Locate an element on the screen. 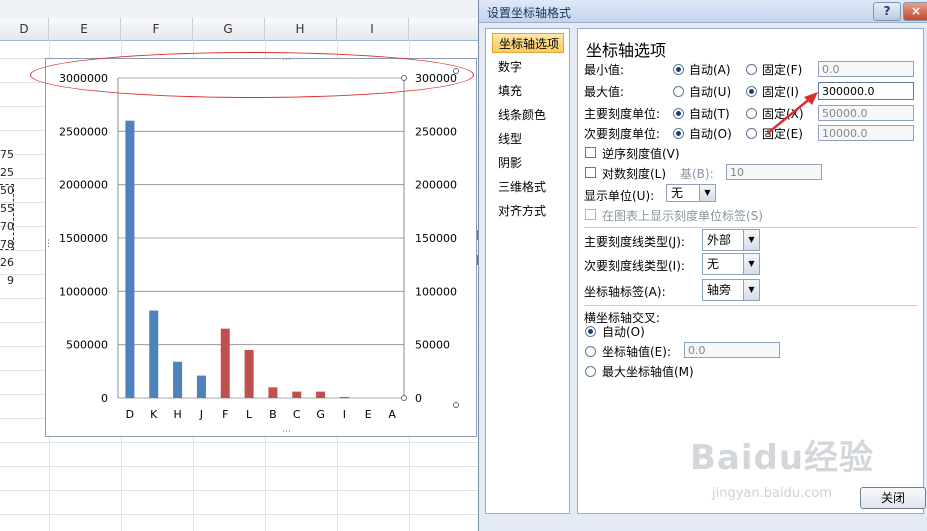 The image size is (927, 531). cross-value-field: 0.0 is located at coordinates (732, 350).